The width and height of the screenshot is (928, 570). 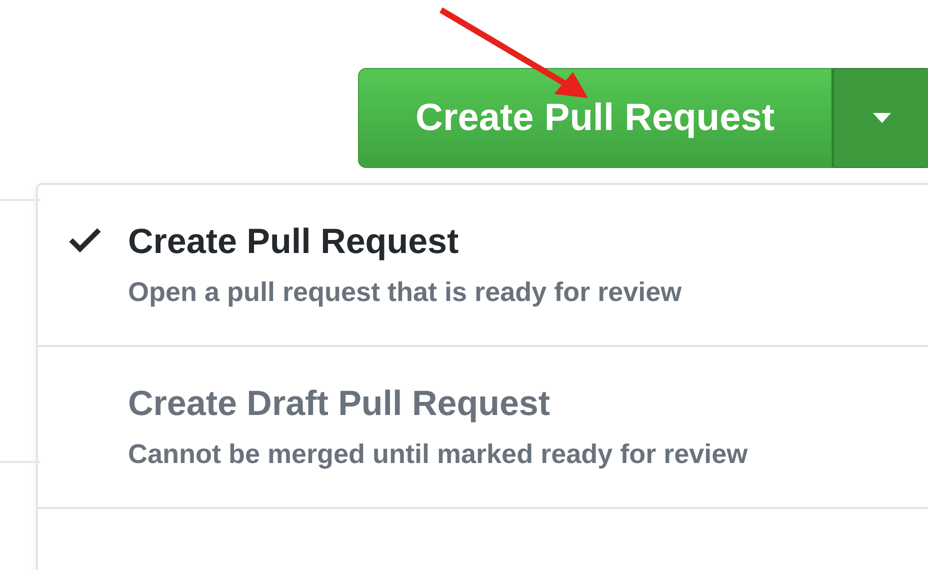 I want to click on dropdown-toggle, so click(x=880, y=118).